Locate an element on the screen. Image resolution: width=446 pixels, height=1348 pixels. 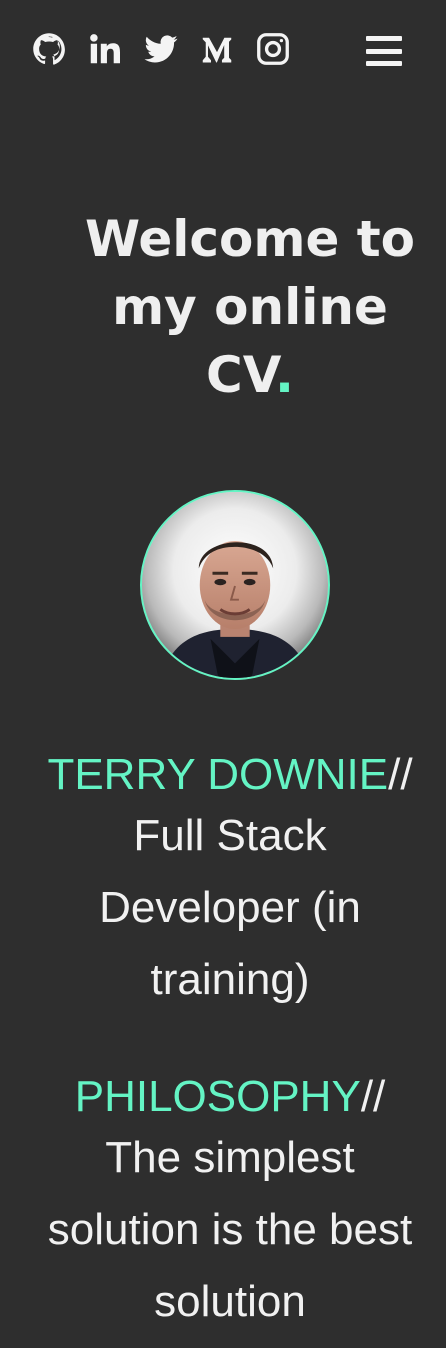
top-bar is located at coordinates (223, 50).